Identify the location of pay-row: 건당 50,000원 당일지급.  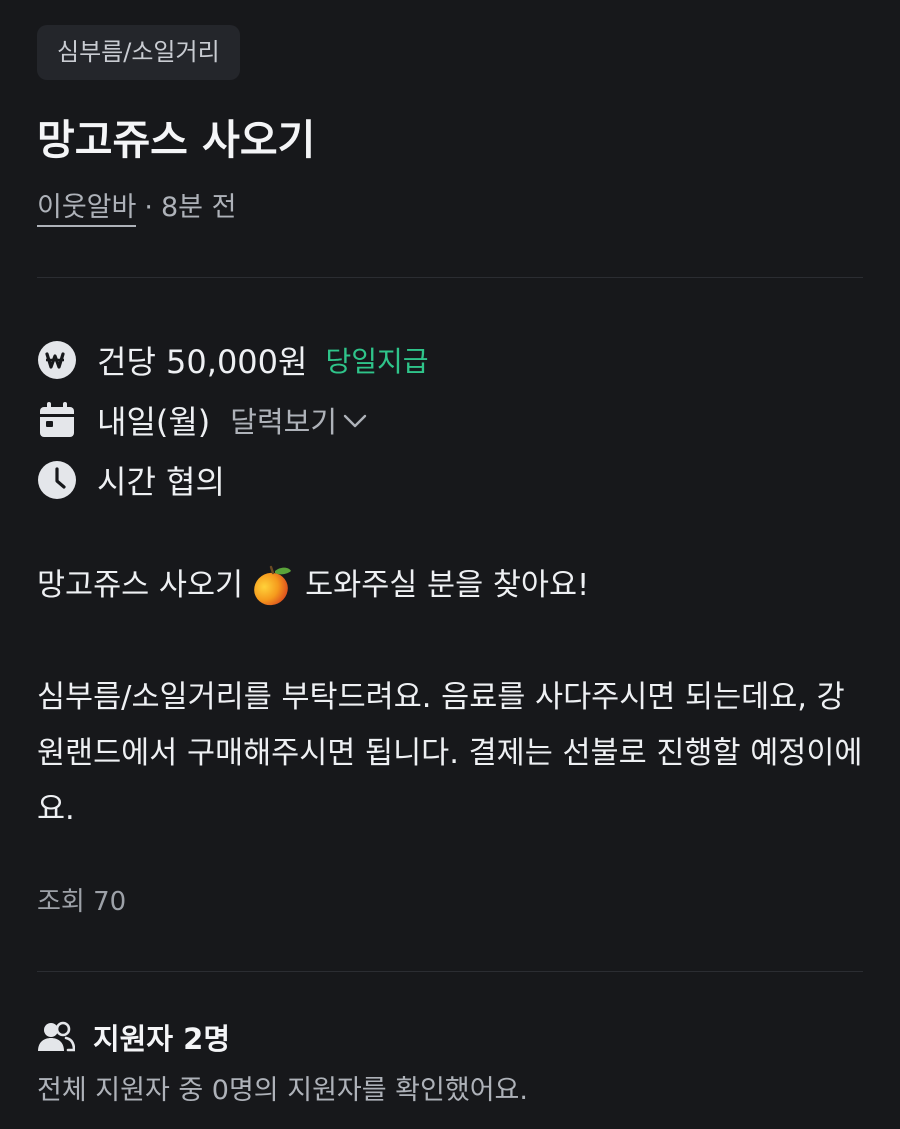
(233, 360).